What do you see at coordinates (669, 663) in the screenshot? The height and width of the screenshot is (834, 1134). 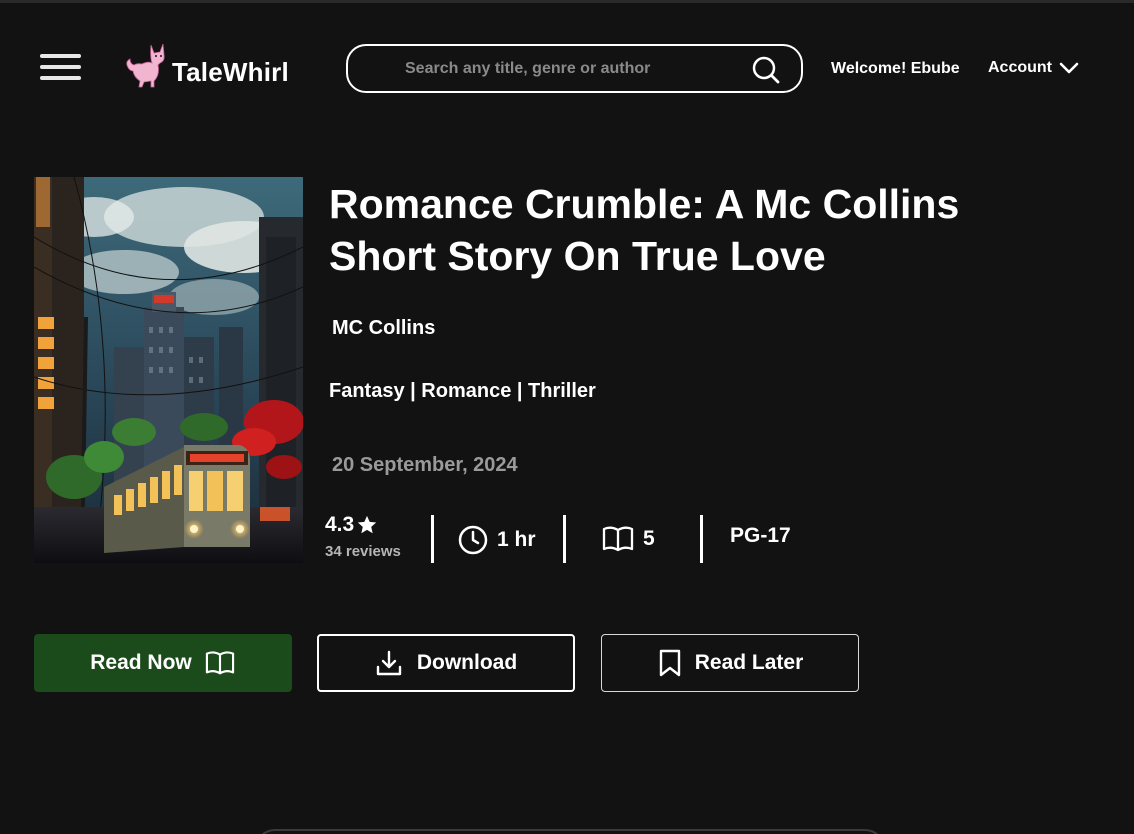 I see `bookmark-icon` at bounding box center [669, 663].